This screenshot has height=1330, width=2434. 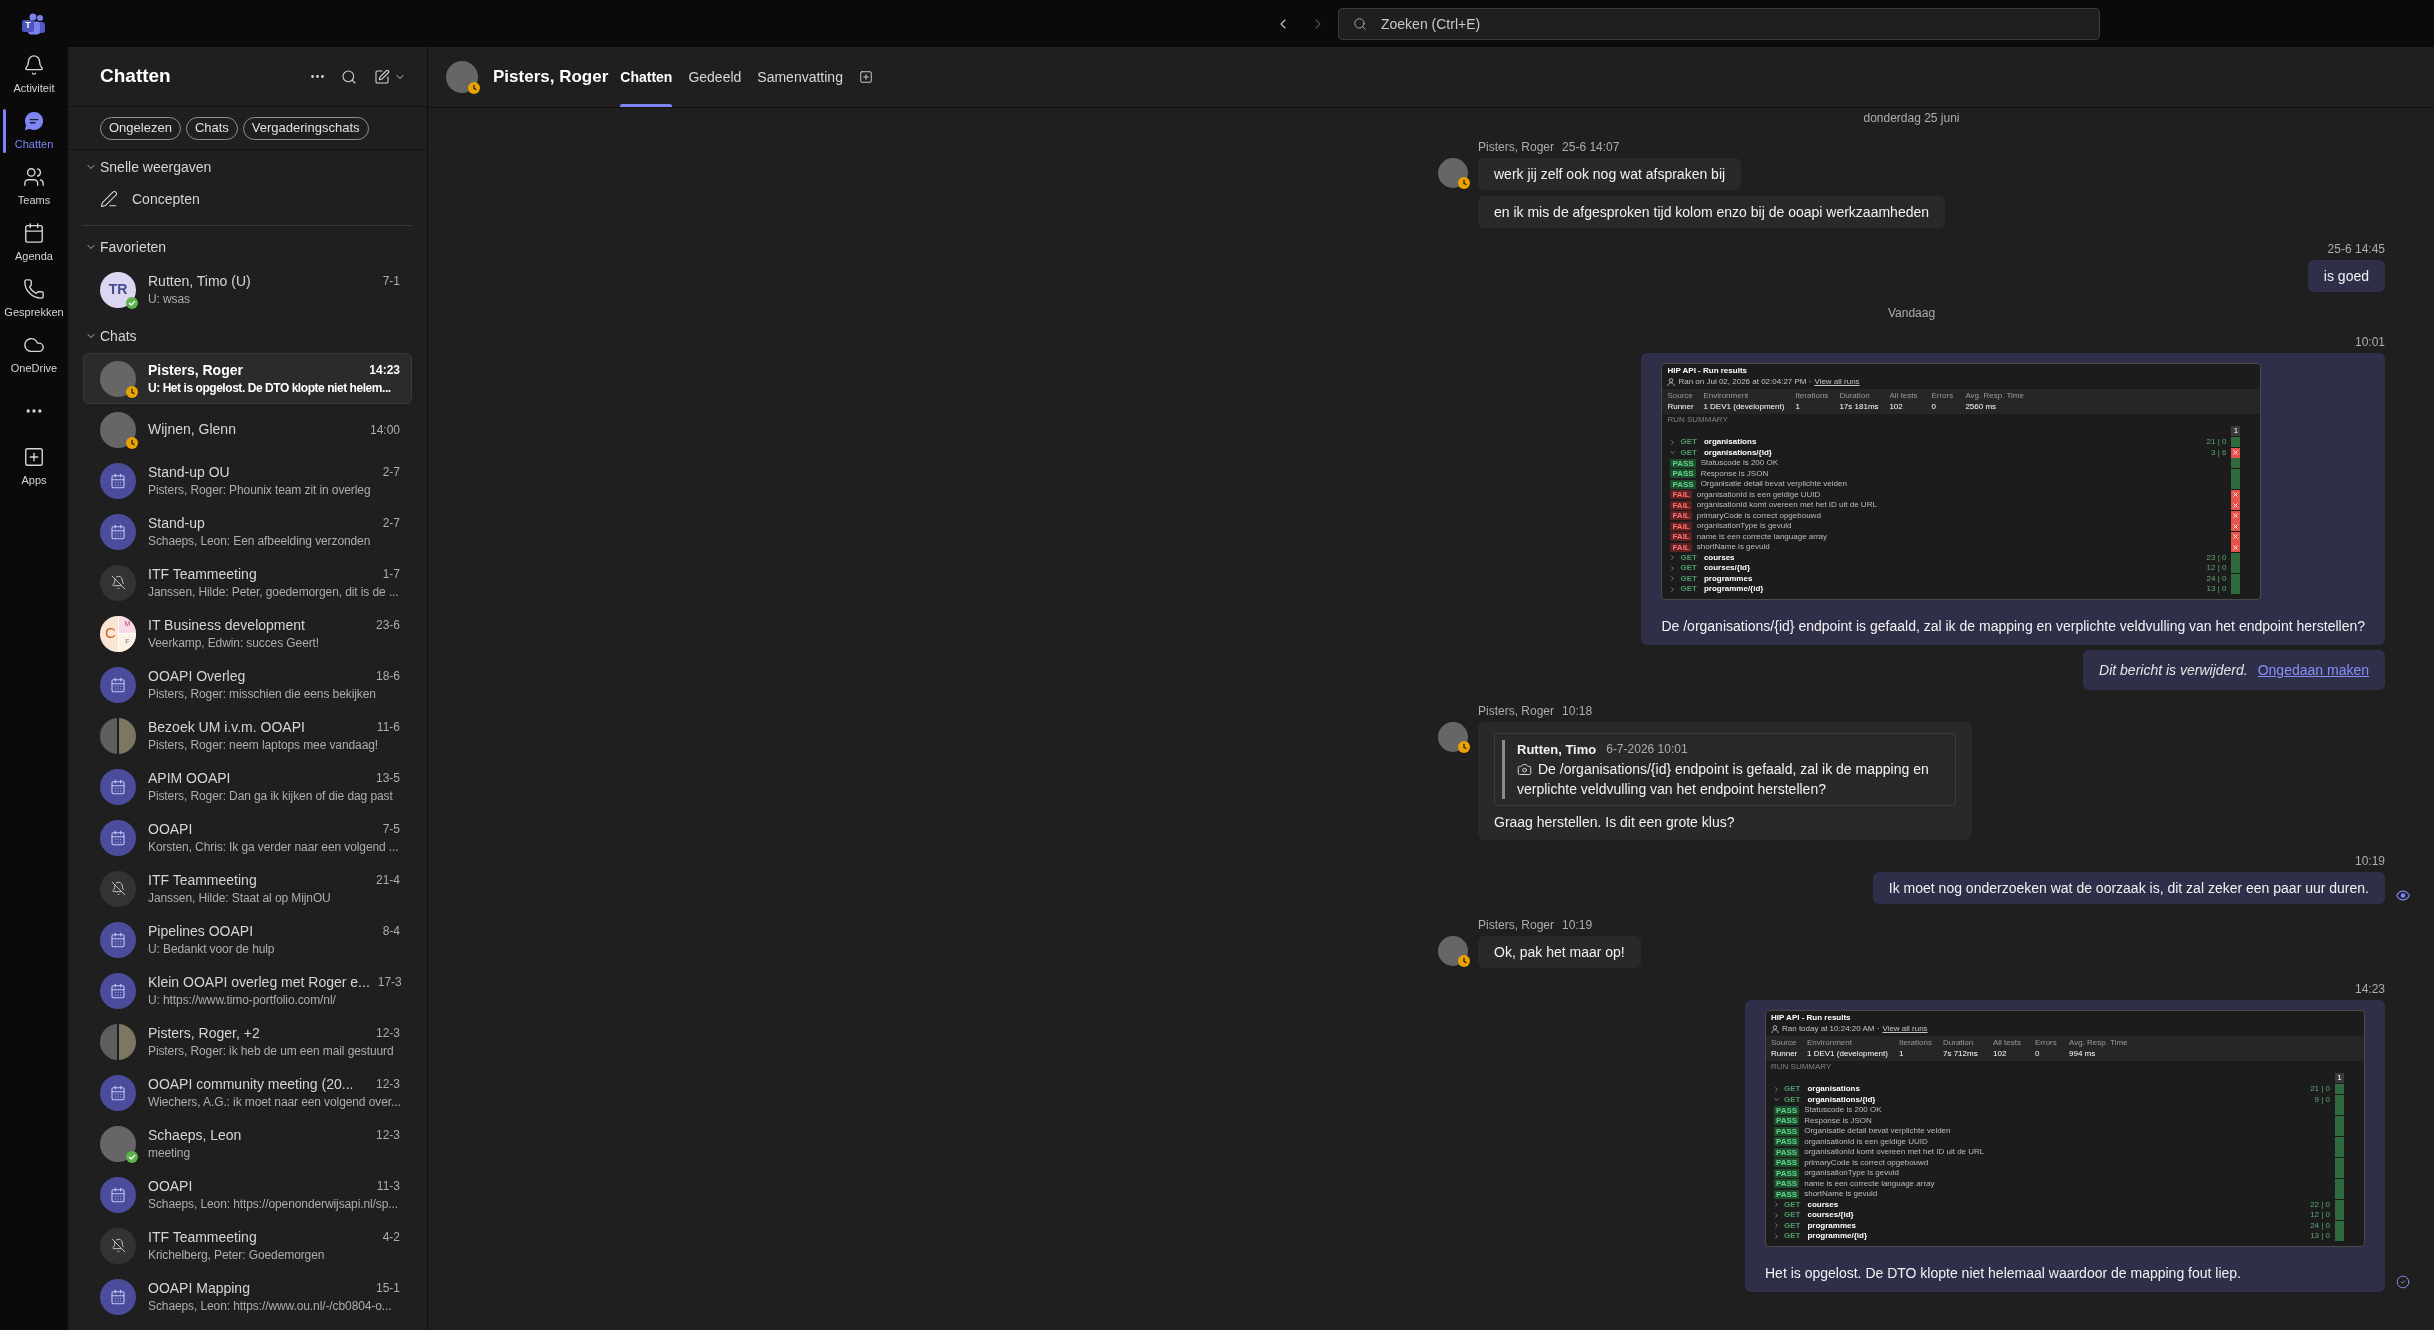 I want to click on chat-name: Stand-up OU, so click(x=189, y=472).